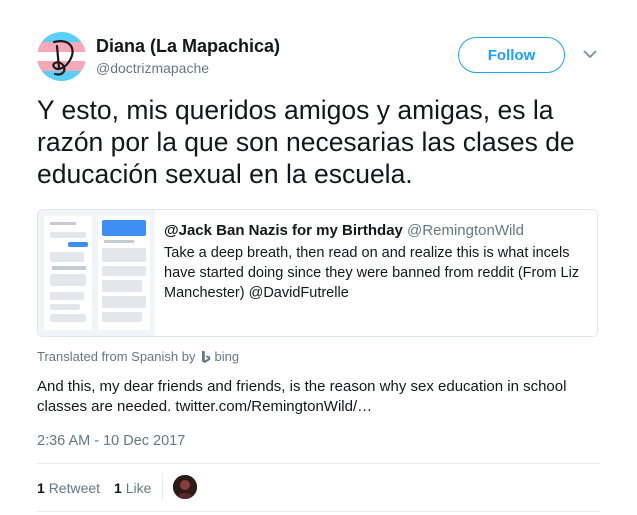  I want to click on chevron-down-icon, so click(590, 54).